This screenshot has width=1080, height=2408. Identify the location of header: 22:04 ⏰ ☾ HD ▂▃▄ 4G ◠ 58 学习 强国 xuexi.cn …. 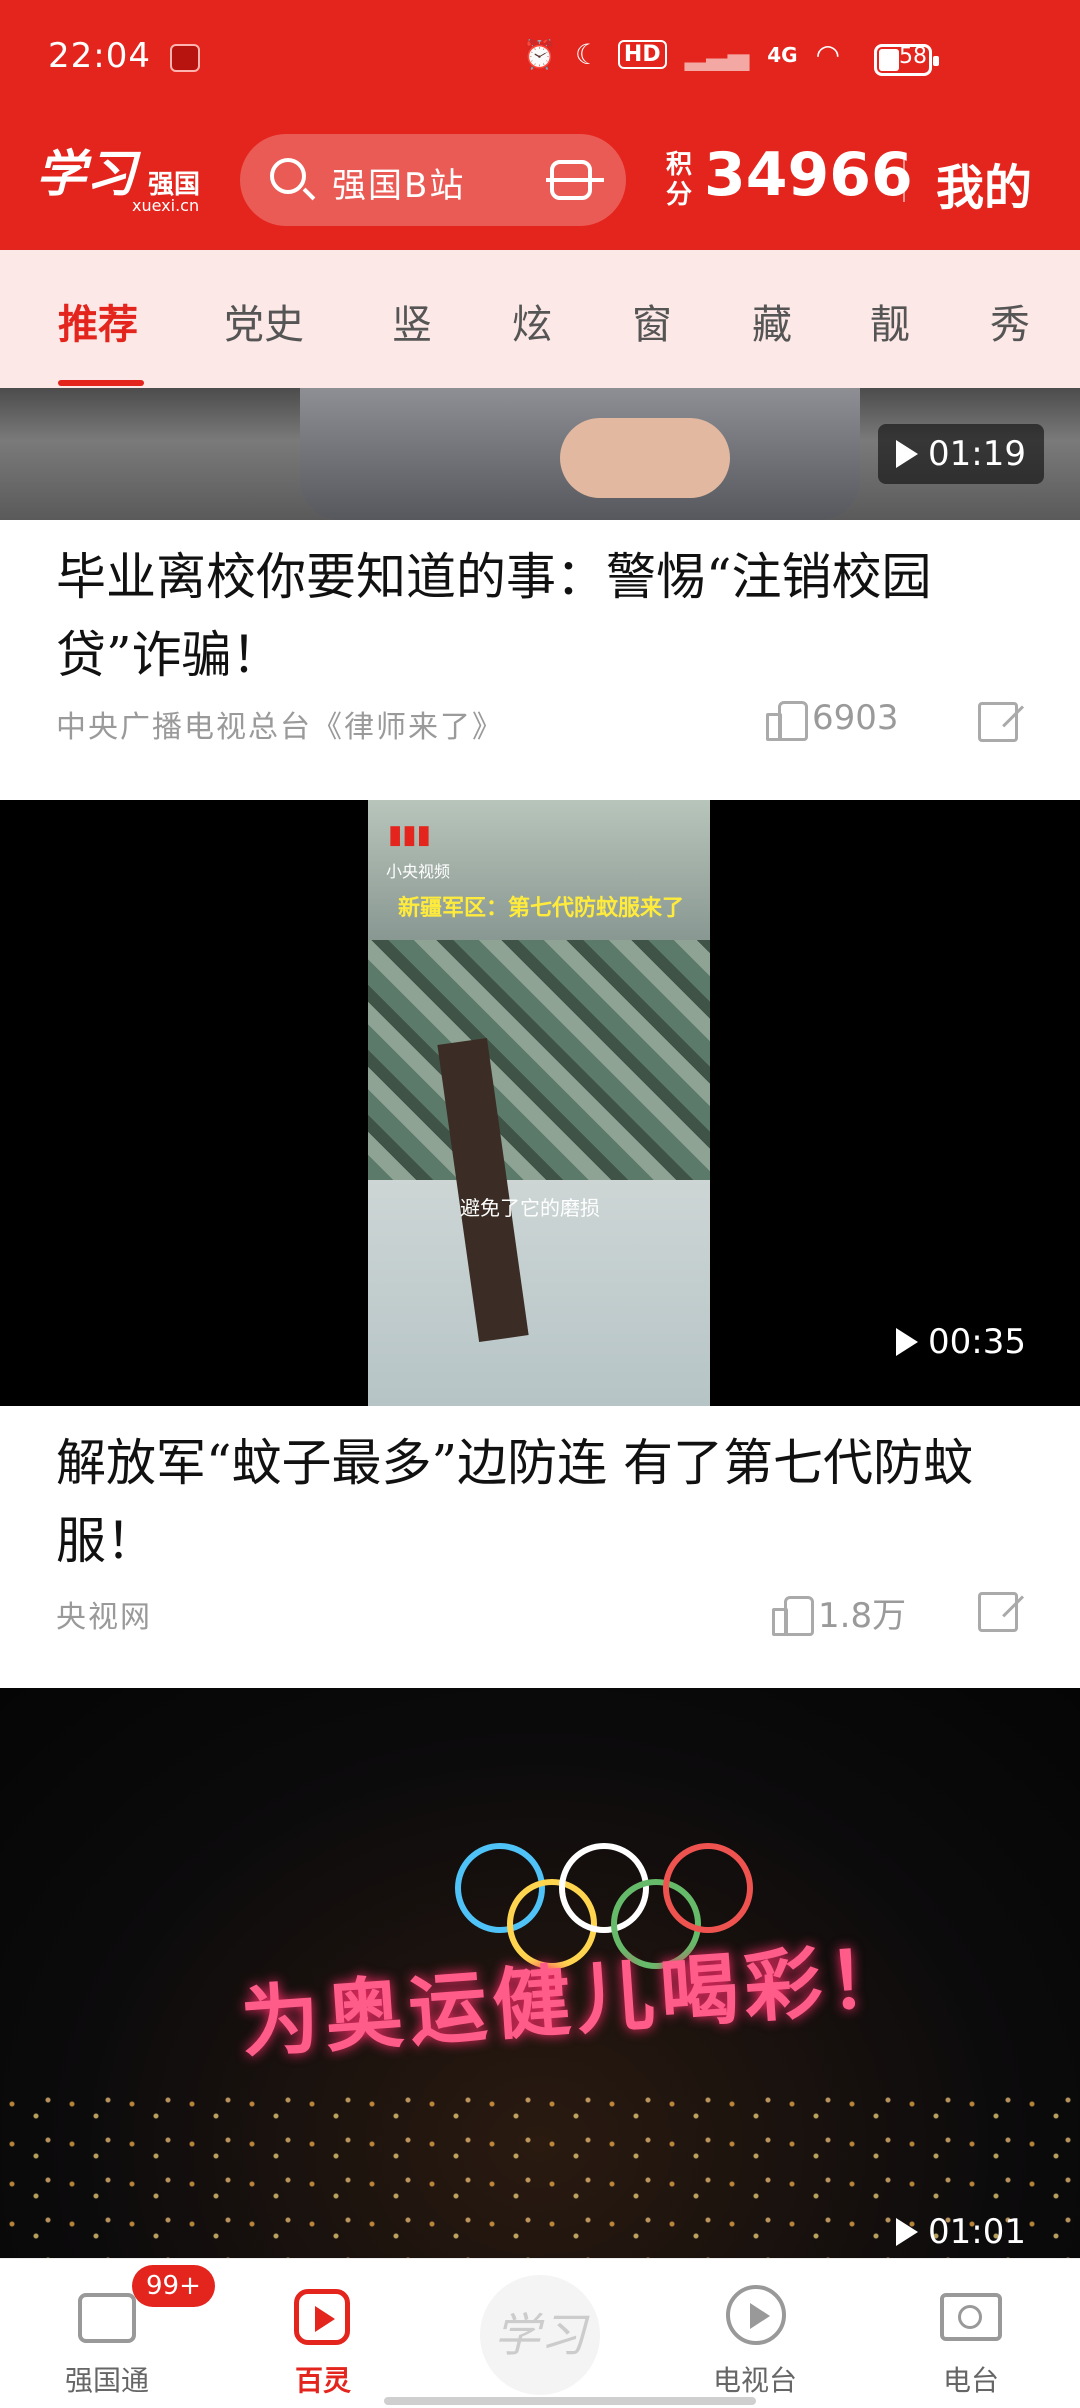
(540, 125).